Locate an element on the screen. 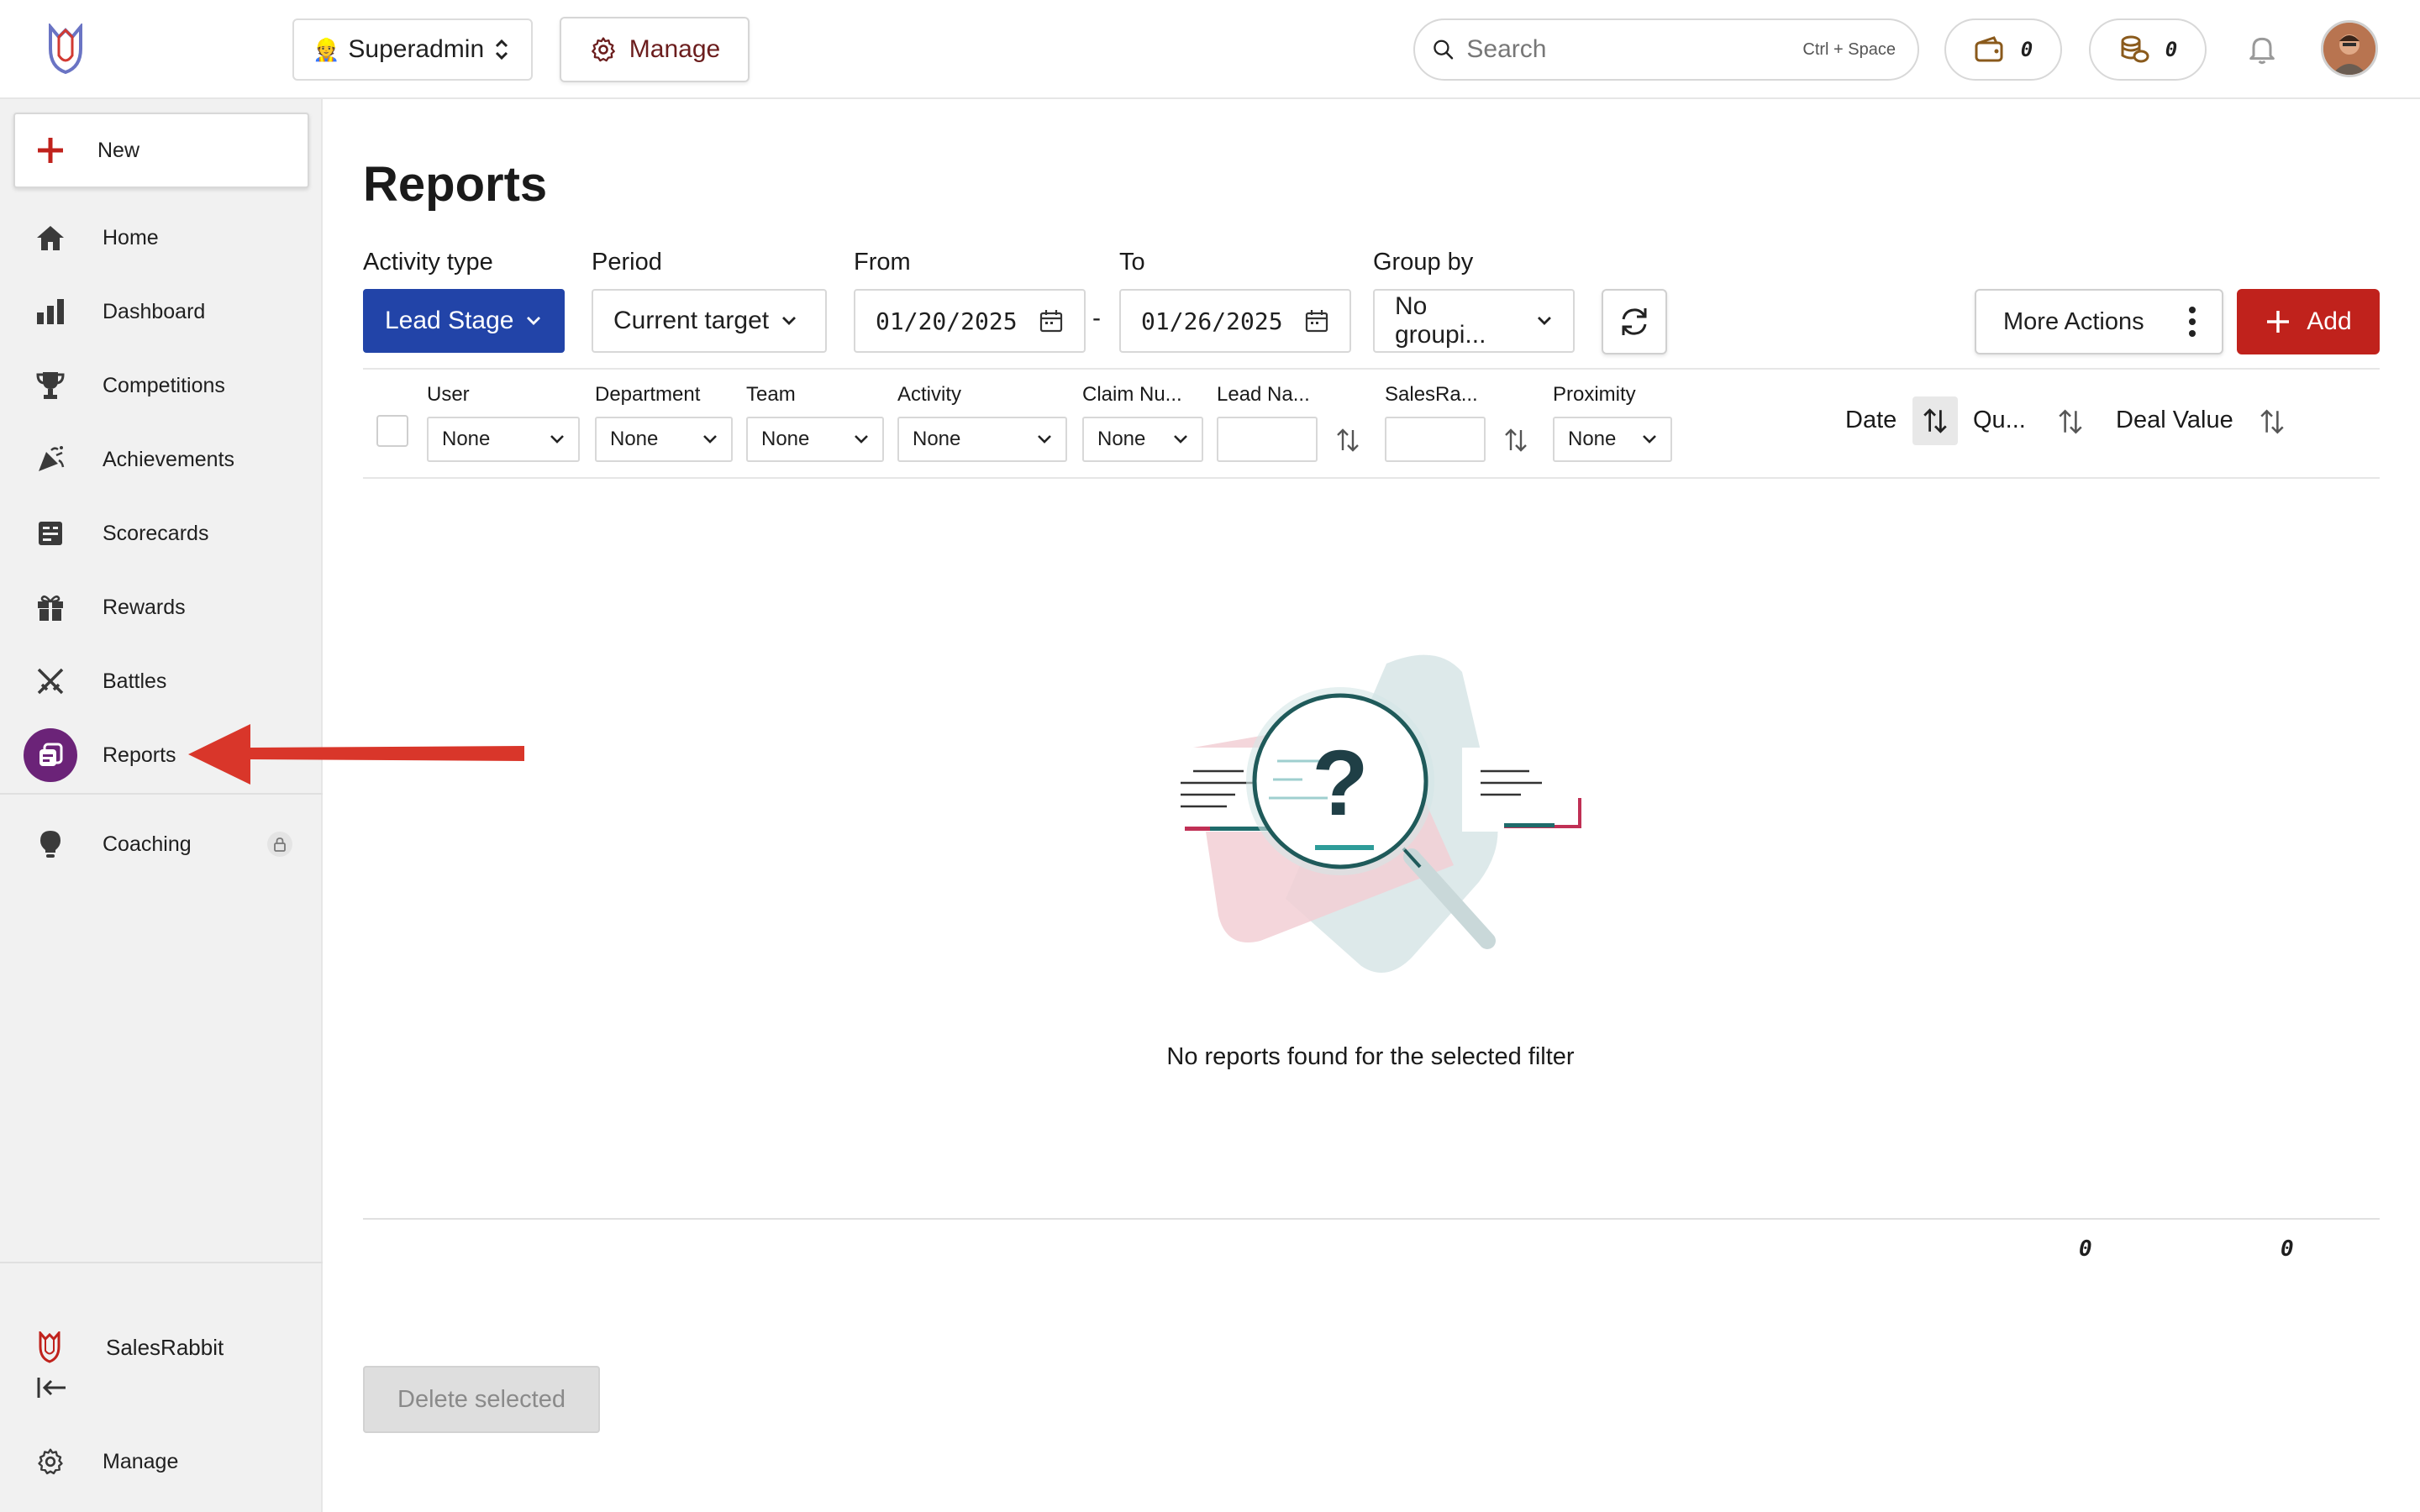 This screenshot has height=1512, width=2420. sort-salesrabbit-button is located at coordinates (1516, 440).